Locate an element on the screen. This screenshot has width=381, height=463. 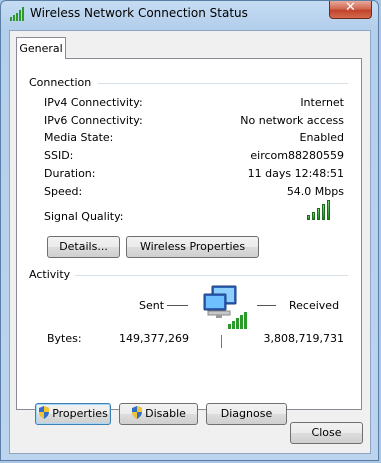
duration-label: Duration: is located at coordinates (70, 173).